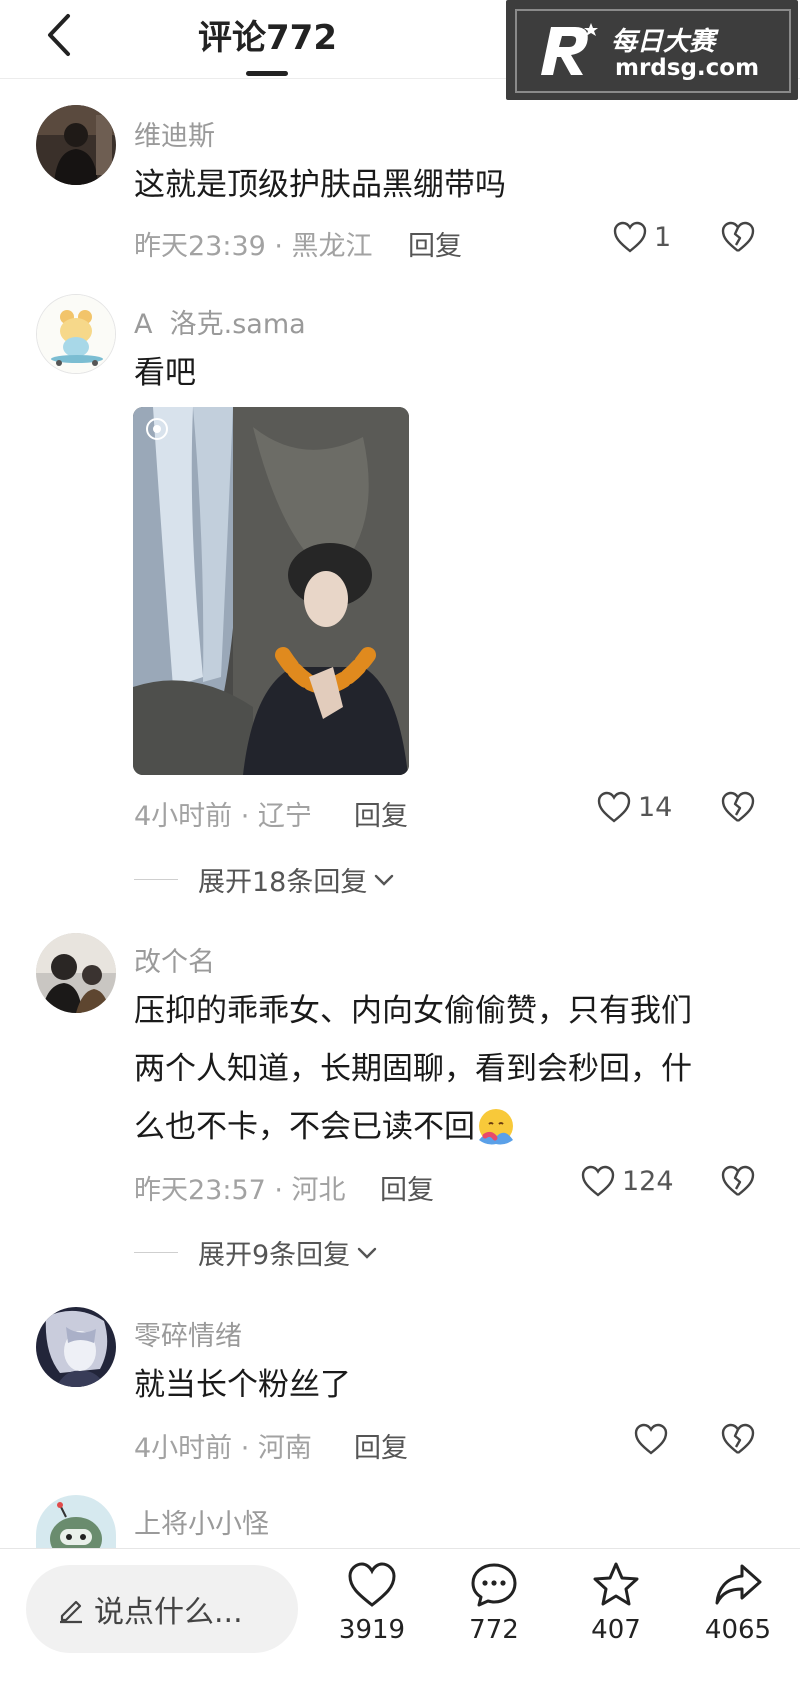 This screenshot has height=1685, width=800. I want to click on like-button: 14, so click(634, 807).